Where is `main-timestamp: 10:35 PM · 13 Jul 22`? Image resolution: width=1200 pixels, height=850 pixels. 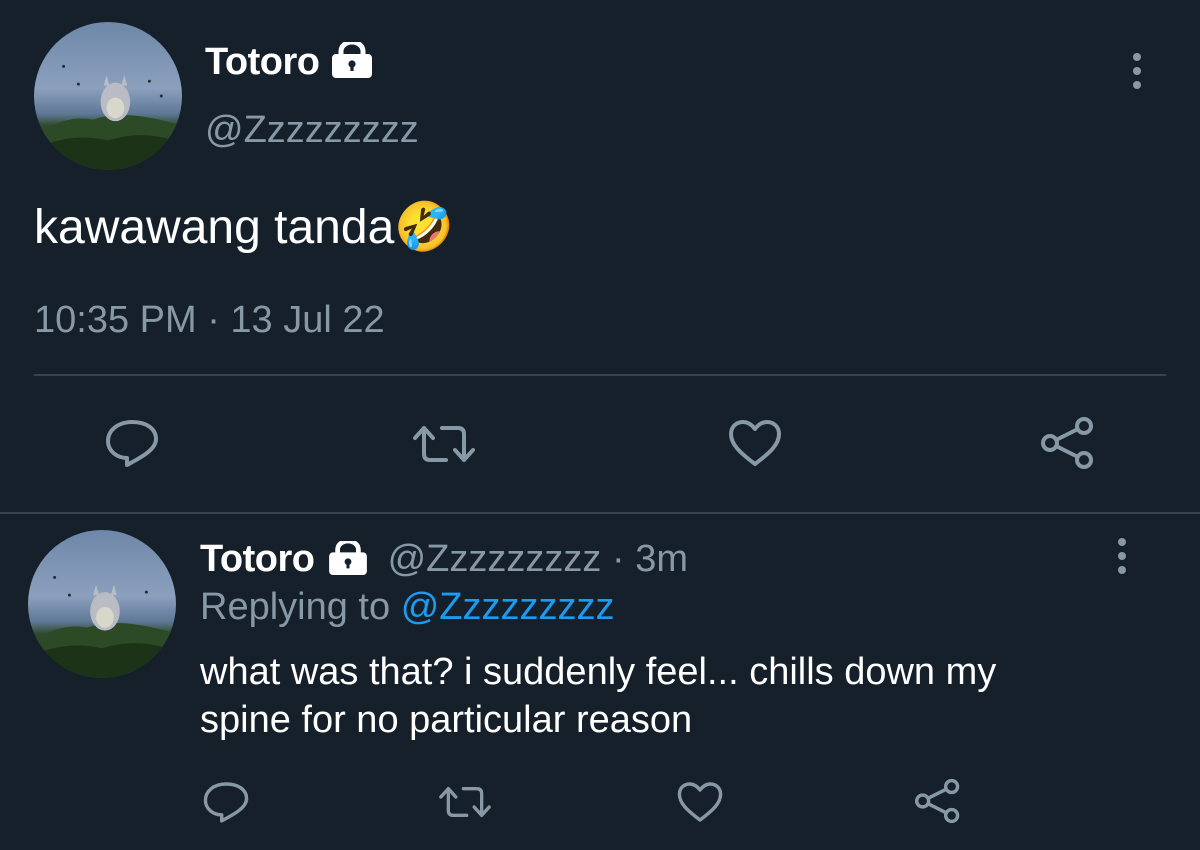
main-timestamp: 10:35 PM · 13 Jul 22 is located at coordinates (209, 320).